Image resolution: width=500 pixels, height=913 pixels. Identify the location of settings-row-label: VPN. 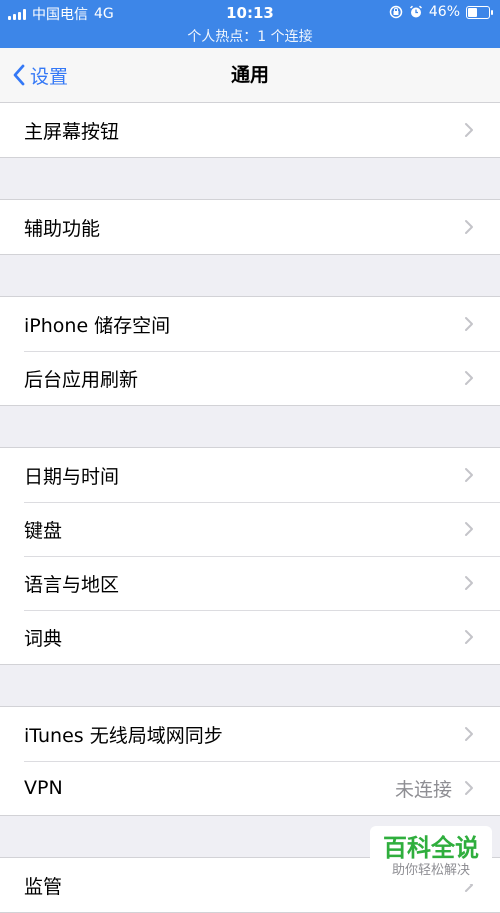
(43, 788).